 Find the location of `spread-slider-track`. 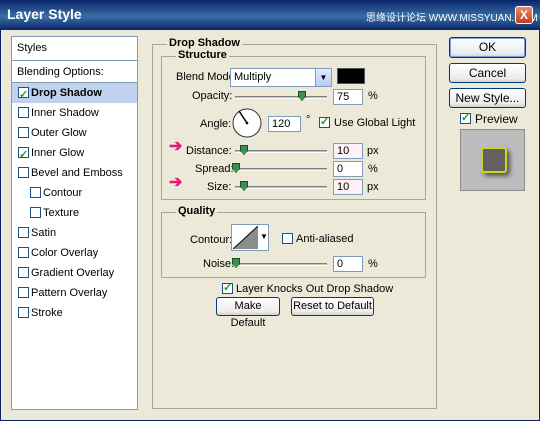

spread-slider-track is located at coordinates (281, 169).